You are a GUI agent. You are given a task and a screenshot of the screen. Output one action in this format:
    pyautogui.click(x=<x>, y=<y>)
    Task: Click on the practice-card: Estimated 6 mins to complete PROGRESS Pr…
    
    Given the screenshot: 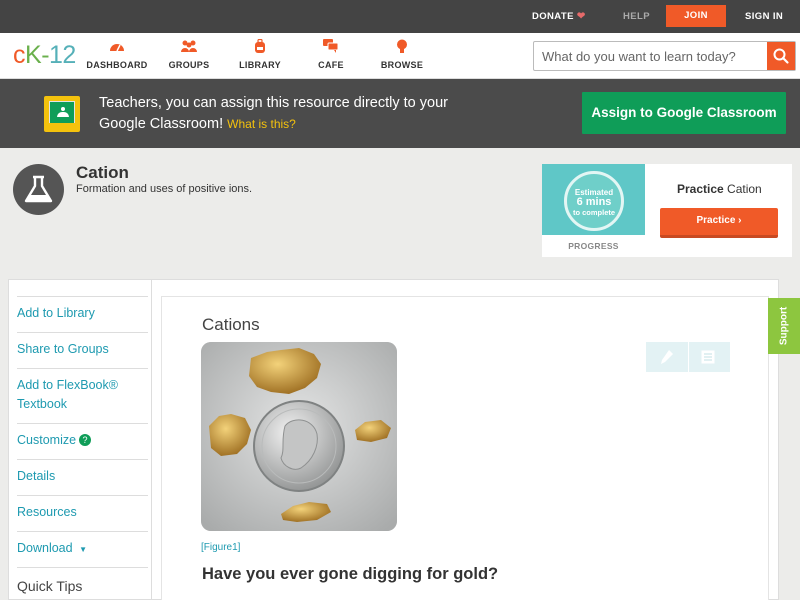 What is the action you would take?
    pyautogui.click(x=667, y=210)
    